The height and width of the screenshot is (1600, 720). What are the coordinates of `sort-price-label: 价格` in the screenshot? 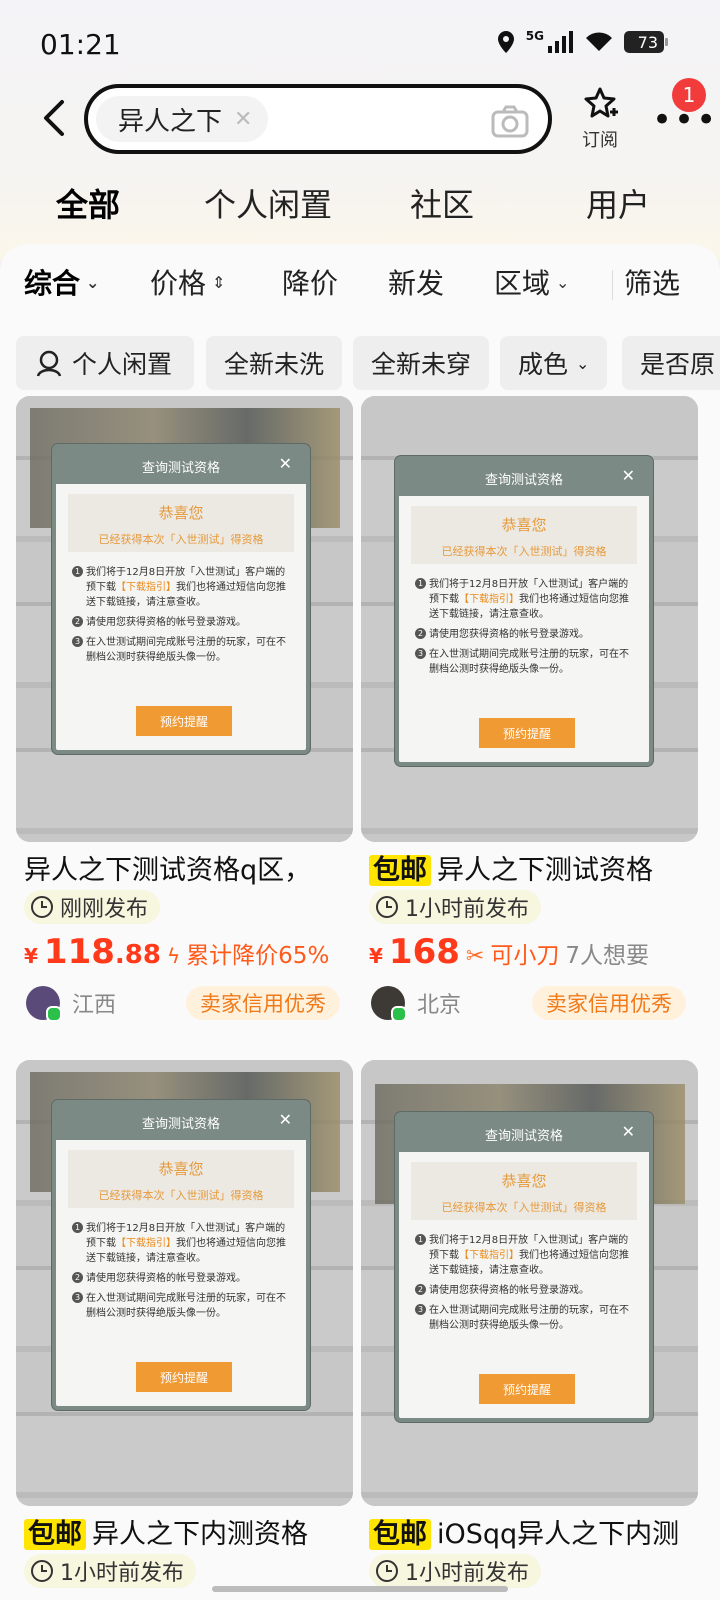 It's located at (178, 283).